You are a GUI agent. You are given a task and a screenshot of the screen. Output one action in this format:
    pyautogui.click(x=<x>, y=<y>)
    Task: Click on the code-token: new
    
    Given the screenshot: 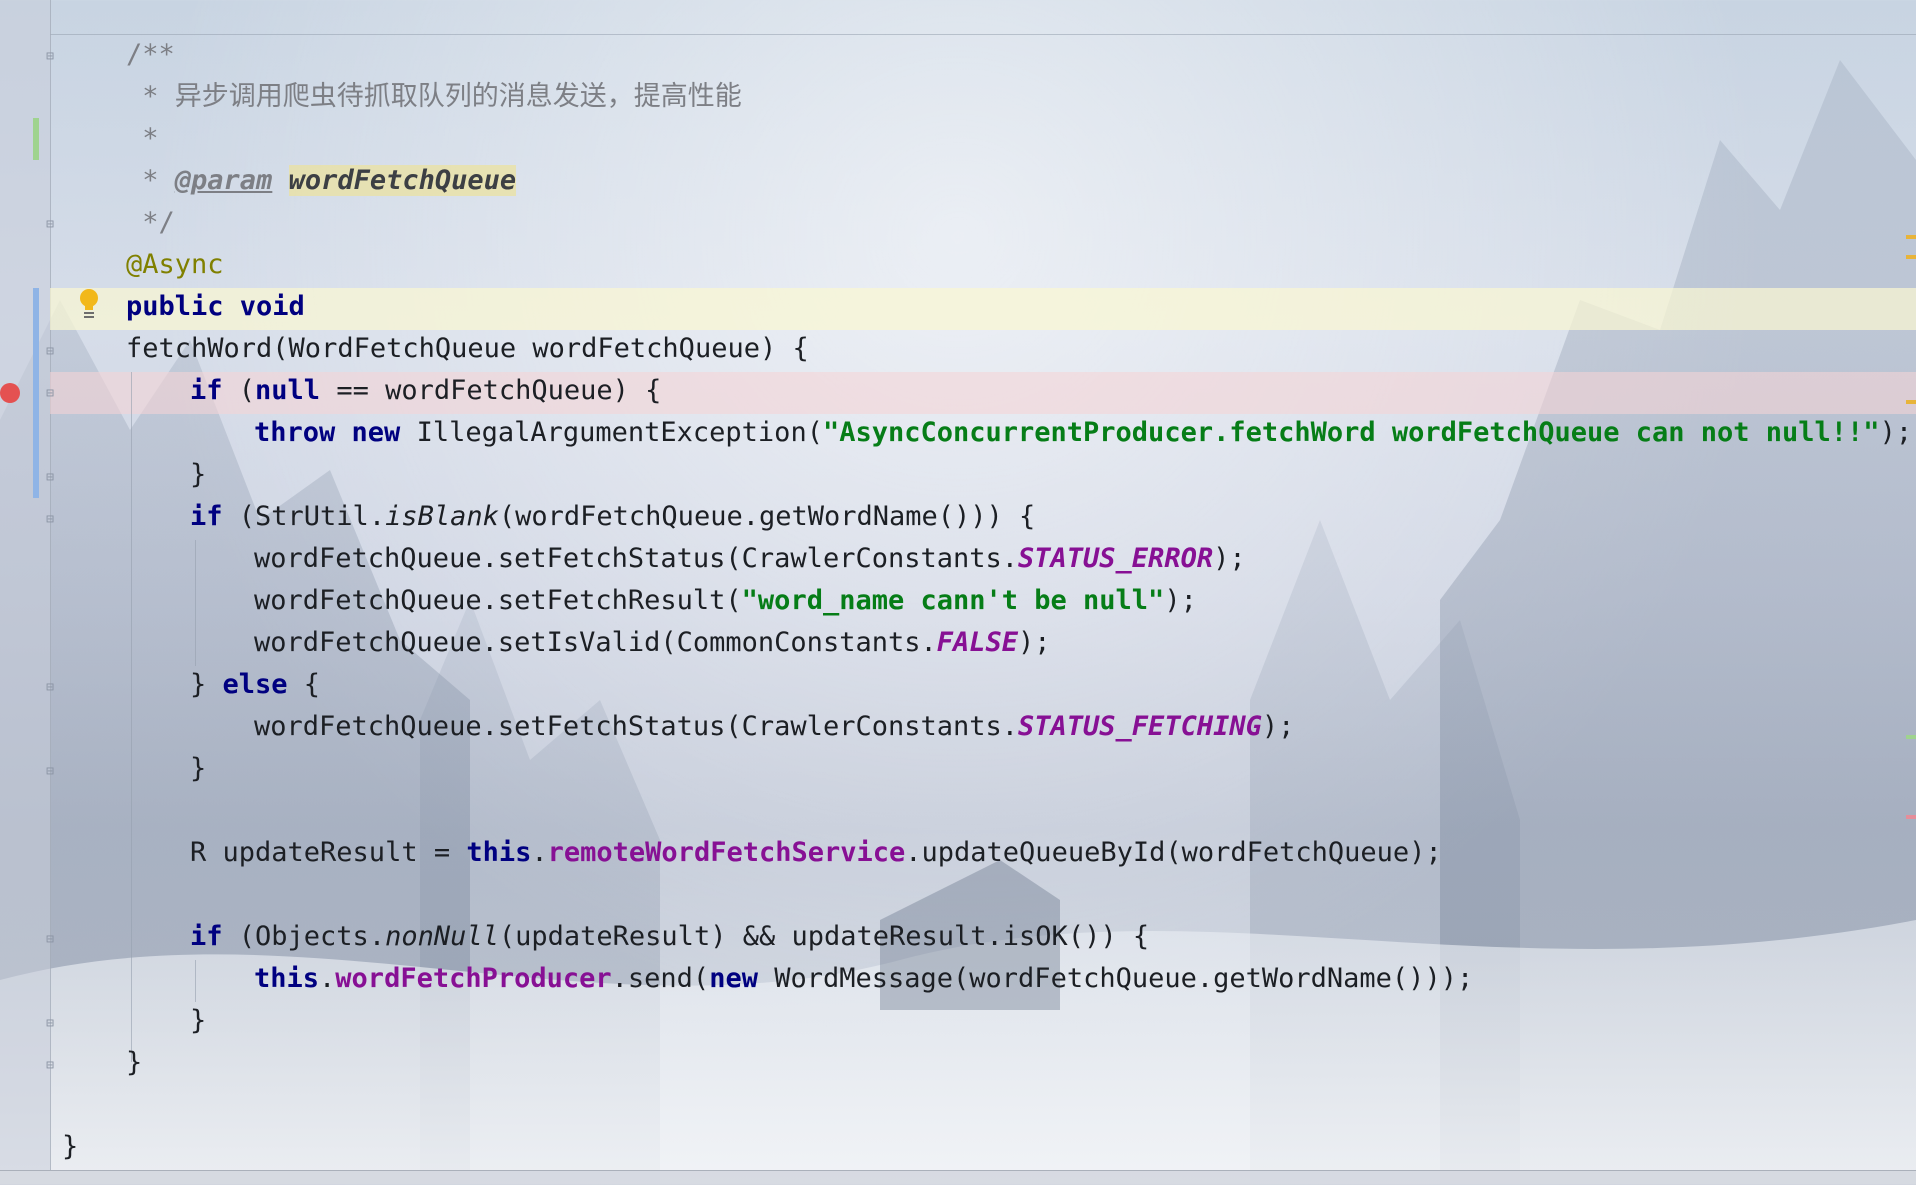 What is the action you would take?
    pyautogui.click(x=733, y=978)
    